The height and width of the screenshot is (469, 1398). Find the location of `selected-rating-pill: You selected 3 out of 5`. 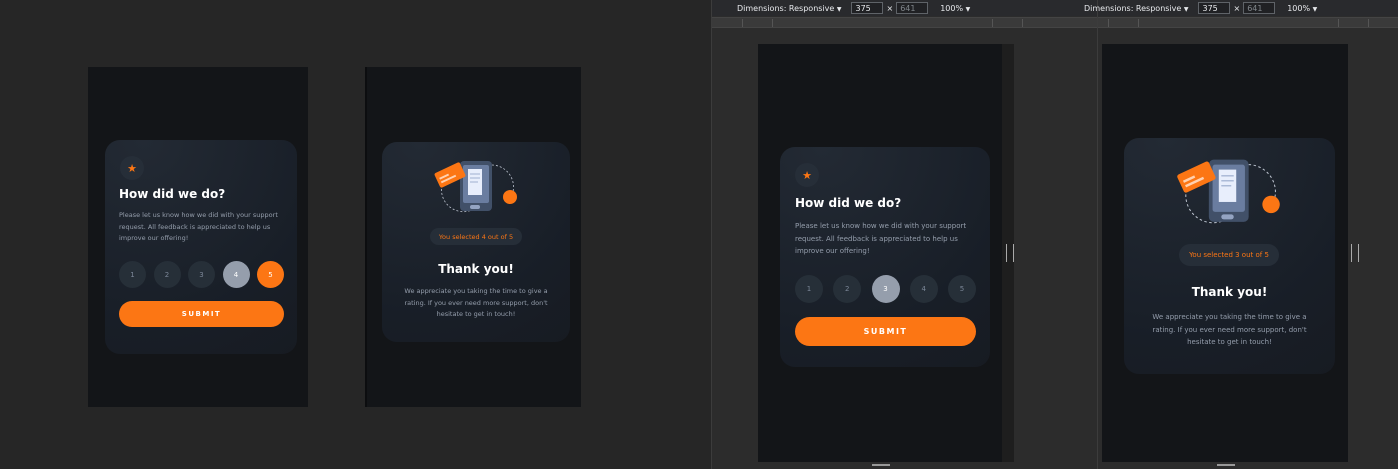

selected-rating-pill: You selected 3 out of 5 is located at coordinates (1229, 255).